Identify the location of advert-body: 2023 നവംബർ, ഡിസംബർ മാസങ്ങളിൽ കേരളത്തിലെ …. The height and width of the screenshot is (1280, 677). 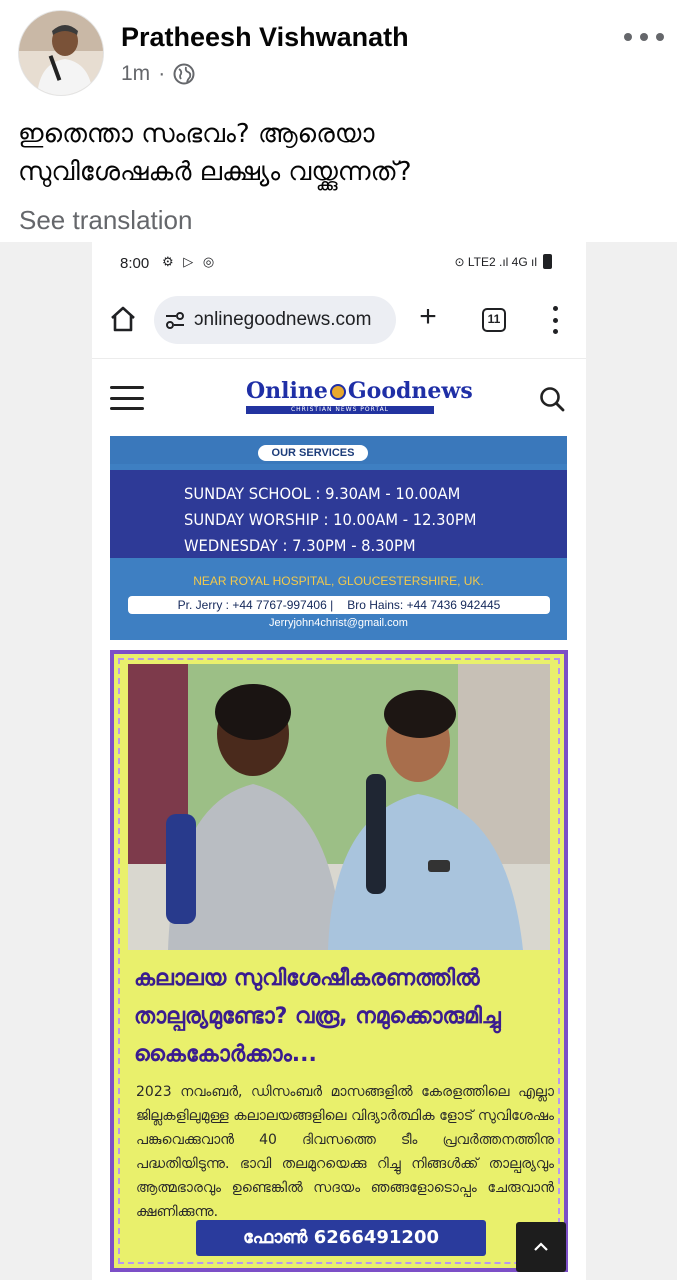
(345, 1152).